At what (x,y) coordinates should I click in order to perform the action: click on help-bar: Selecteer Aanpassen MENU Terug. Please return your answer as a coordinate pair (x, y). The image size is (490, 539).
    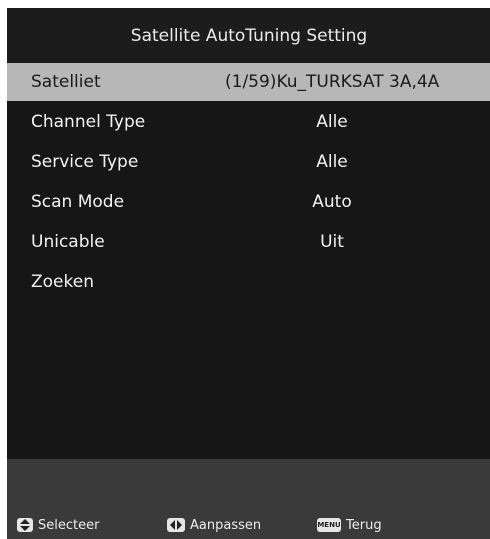
    Looking at the image, I should click on (248, 499).